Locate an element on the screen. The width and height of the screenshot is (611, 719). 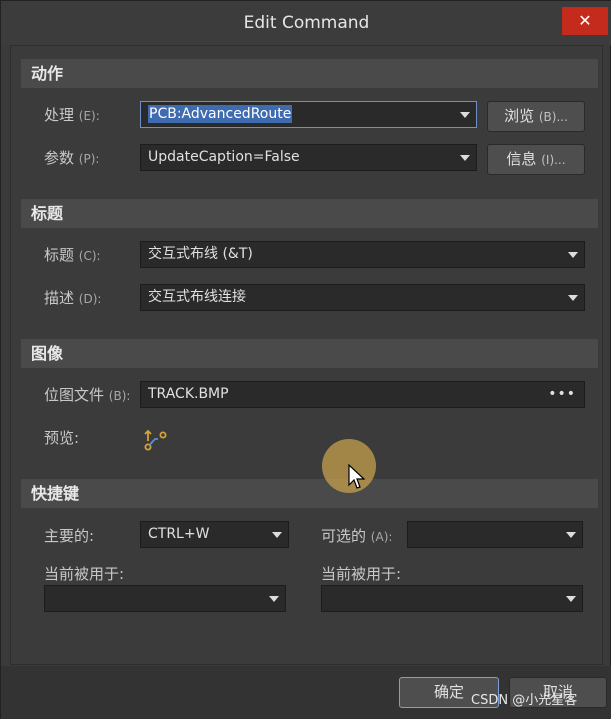
section-shortcut-header: 快捷键 is located at coordinates (309, 493).